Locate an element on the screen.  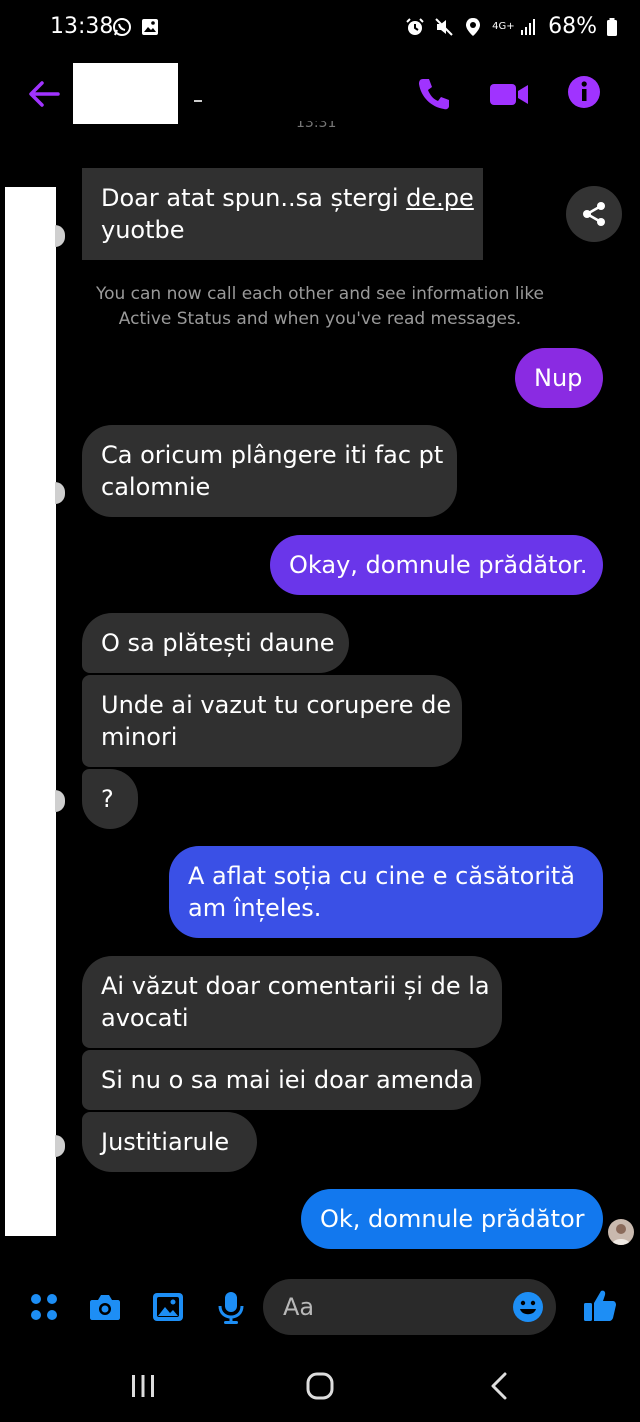
incoming-message: Unde ai vazut tu corupere de minori is located at coordinates (272, 721).